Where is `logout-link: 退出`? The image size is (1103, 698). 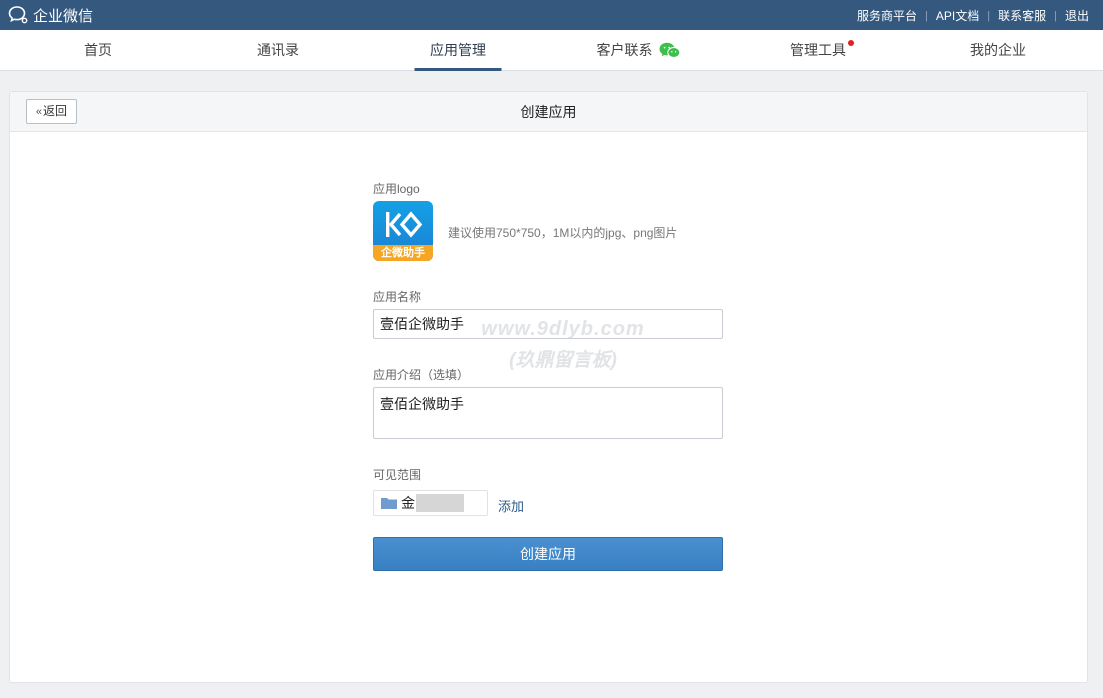
logout-link: 退出 is located at coordinates (1077, 15).